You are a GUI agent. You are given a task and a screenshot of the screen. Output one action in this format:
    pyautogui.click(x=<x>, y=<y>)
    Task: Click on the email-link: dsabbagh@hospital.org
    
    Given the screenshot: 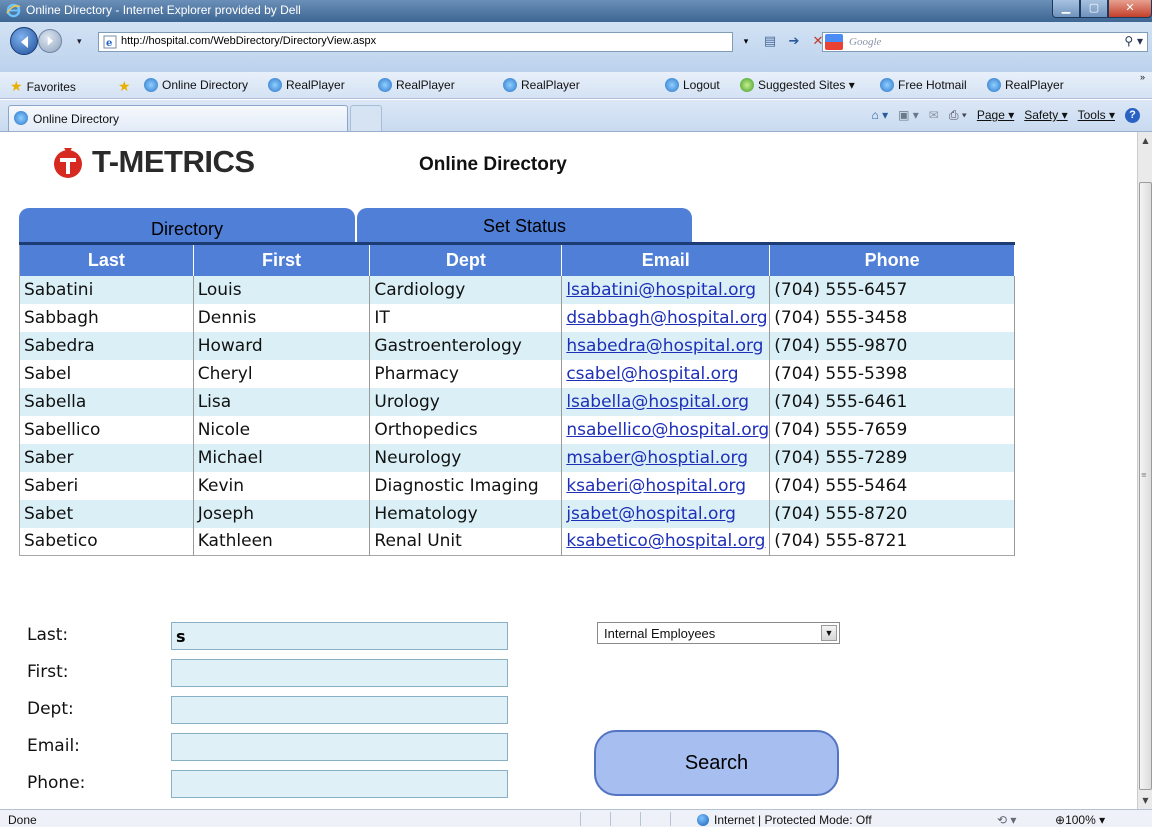 What is the action you would take?
    pyautogui.click(x=666, y=318)
    